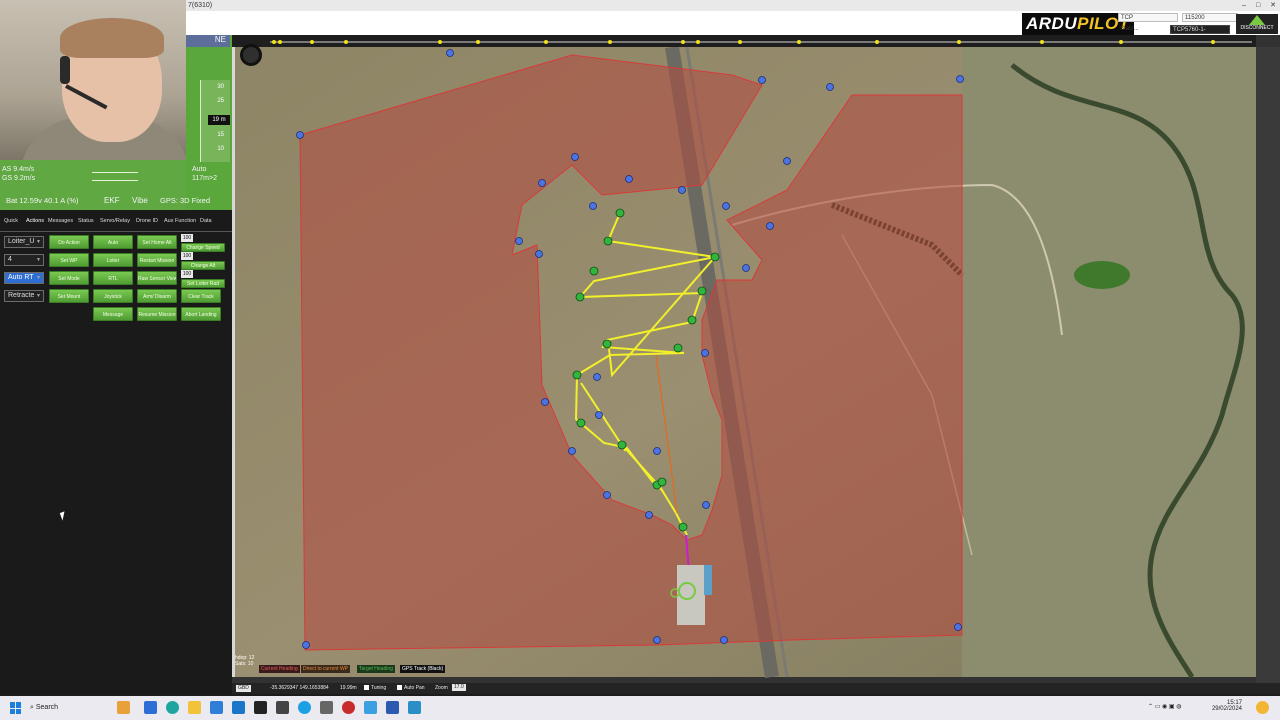 This screenshot has height=720, width=1280. Describe the element at coordinates (112, 200) in the screenshot. I see `ekf-indicator: EKF` at that location.